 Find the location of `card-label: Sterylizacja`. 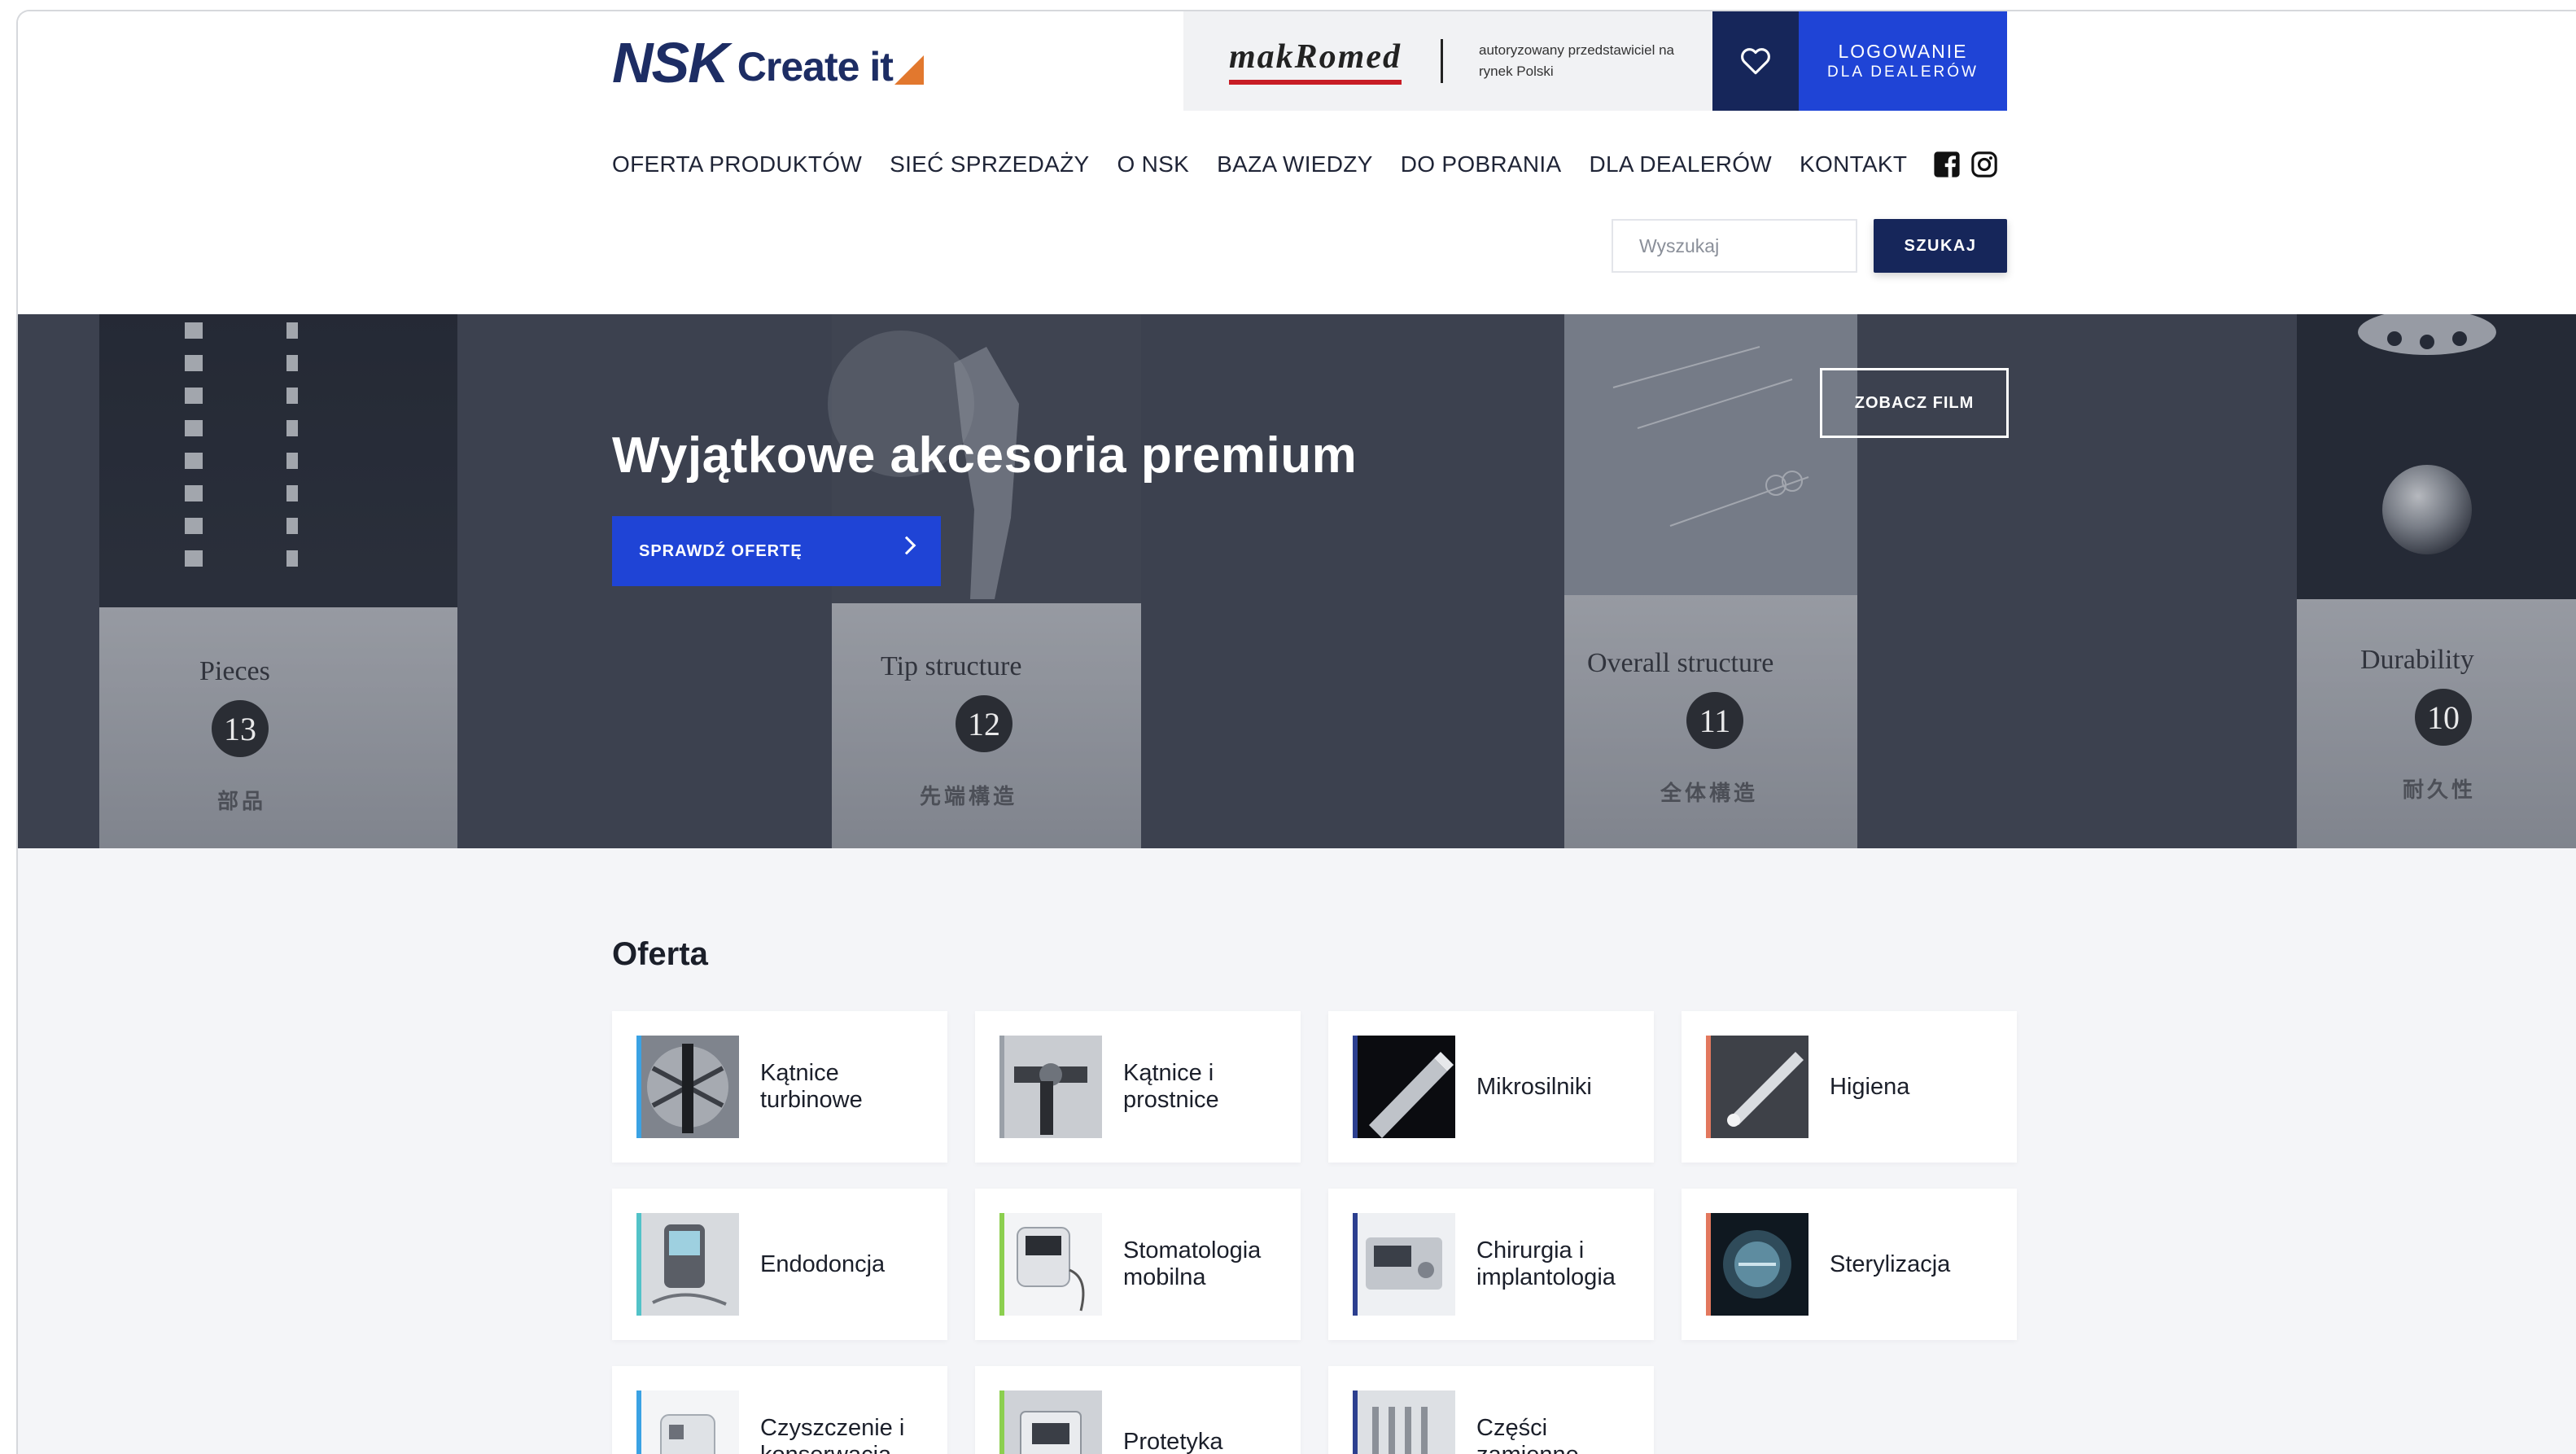

card-label: Sterylizacja is located at coordinates (1890, 1263).